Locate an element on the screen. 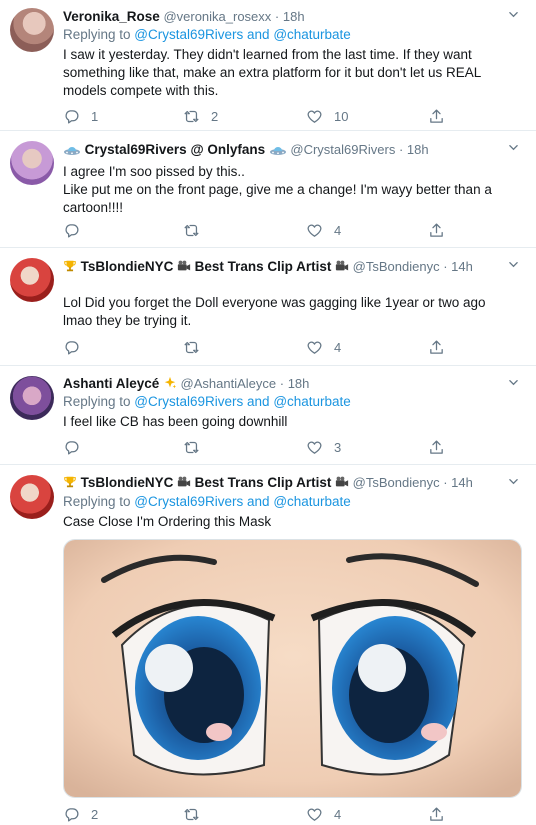  user-handle: @Crystal69Rivers is located at coordinates (342, 149).